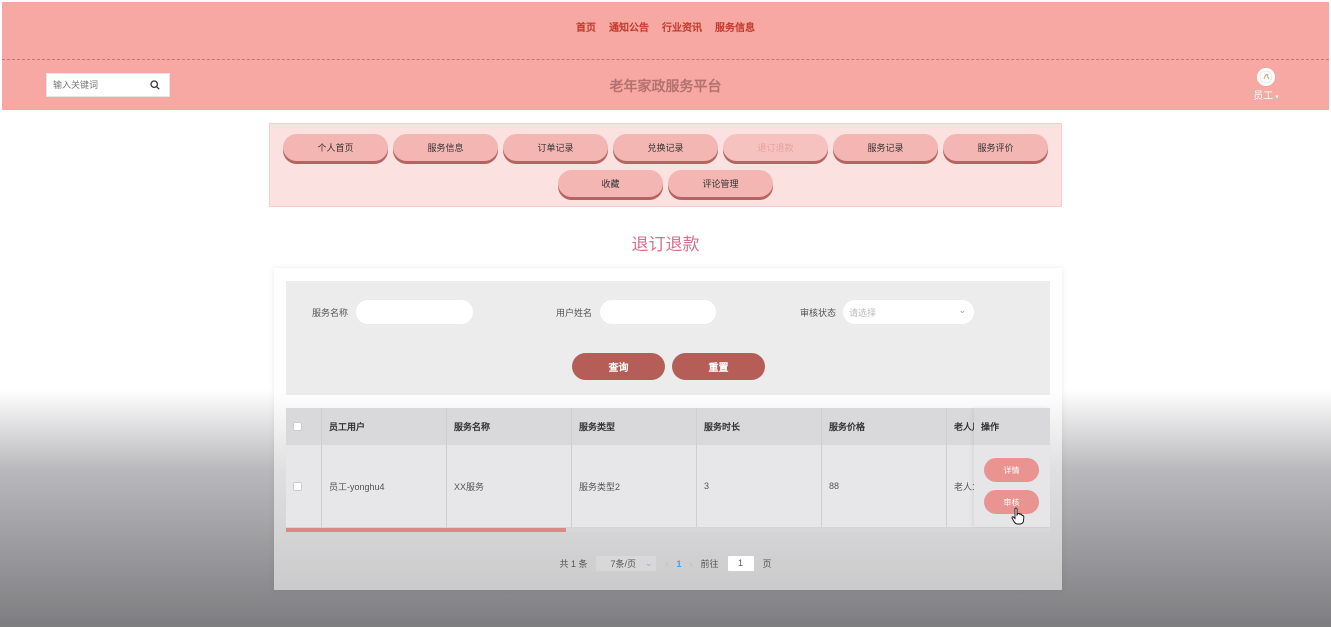 The image size is (1331, 627). I want to click on menu-row-1: 个人首页 服务信息 订单记录 兑换记录 退订退款 服务记录 服务评价, so click(665, 147).